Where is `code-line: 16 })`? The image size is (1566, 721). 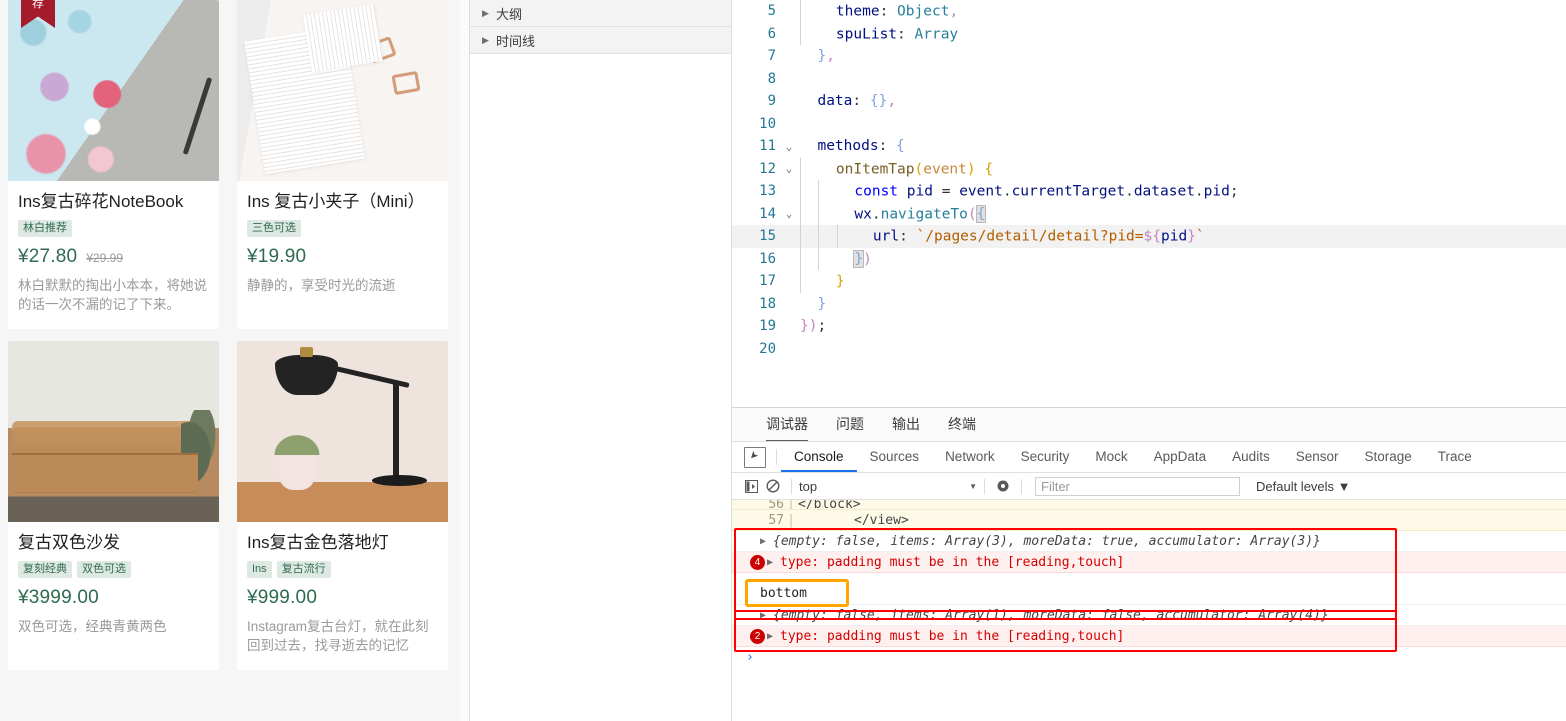 code-line: 16 }) is located at coordinates (1149, 258).